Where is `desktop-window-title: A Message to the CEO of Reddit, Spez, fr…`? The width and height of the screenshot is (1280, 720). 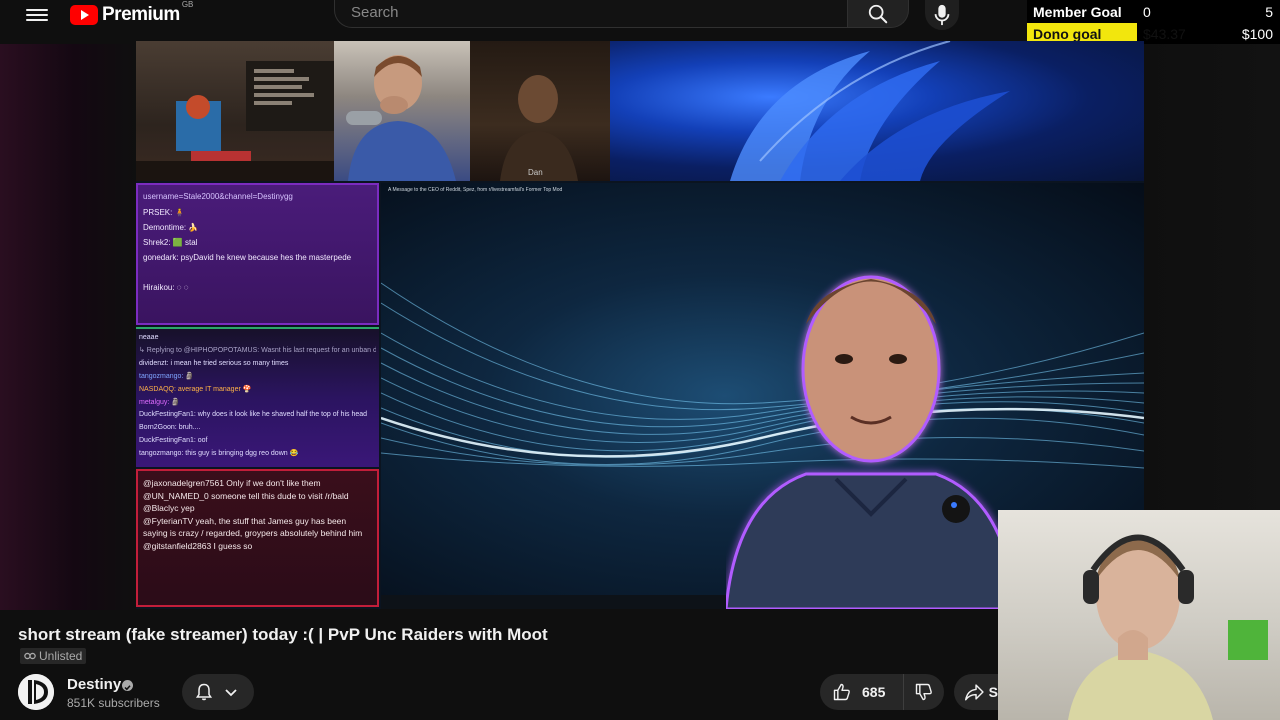 desktop-window-title: A Message to the CEO of Reddit, Spez, fr… is located at coordinates (475, 190).